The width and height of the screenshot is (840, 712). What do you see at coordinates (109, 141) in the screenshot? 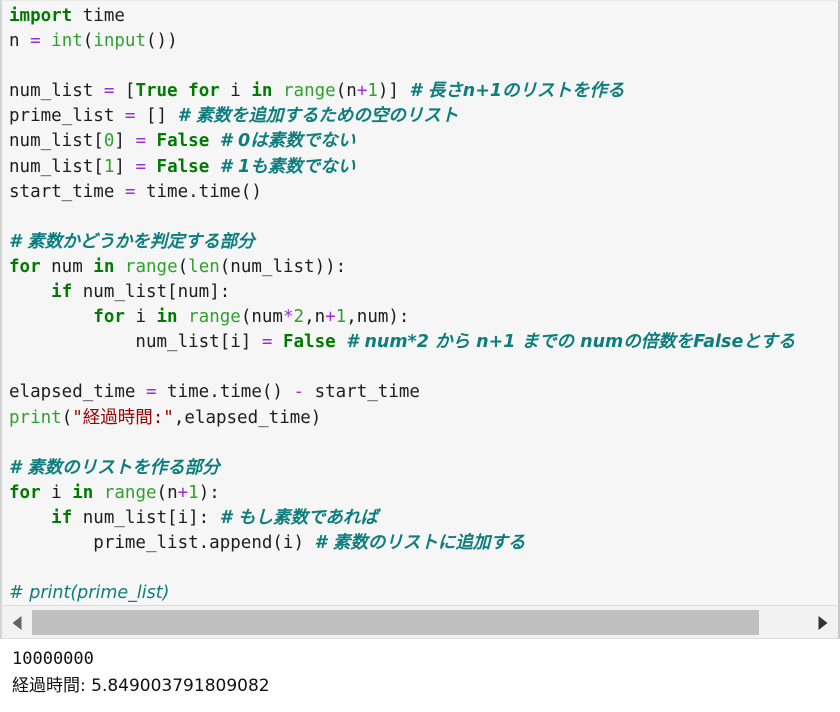
I see `code-token-num: 0` at bounding box center [109, 141].